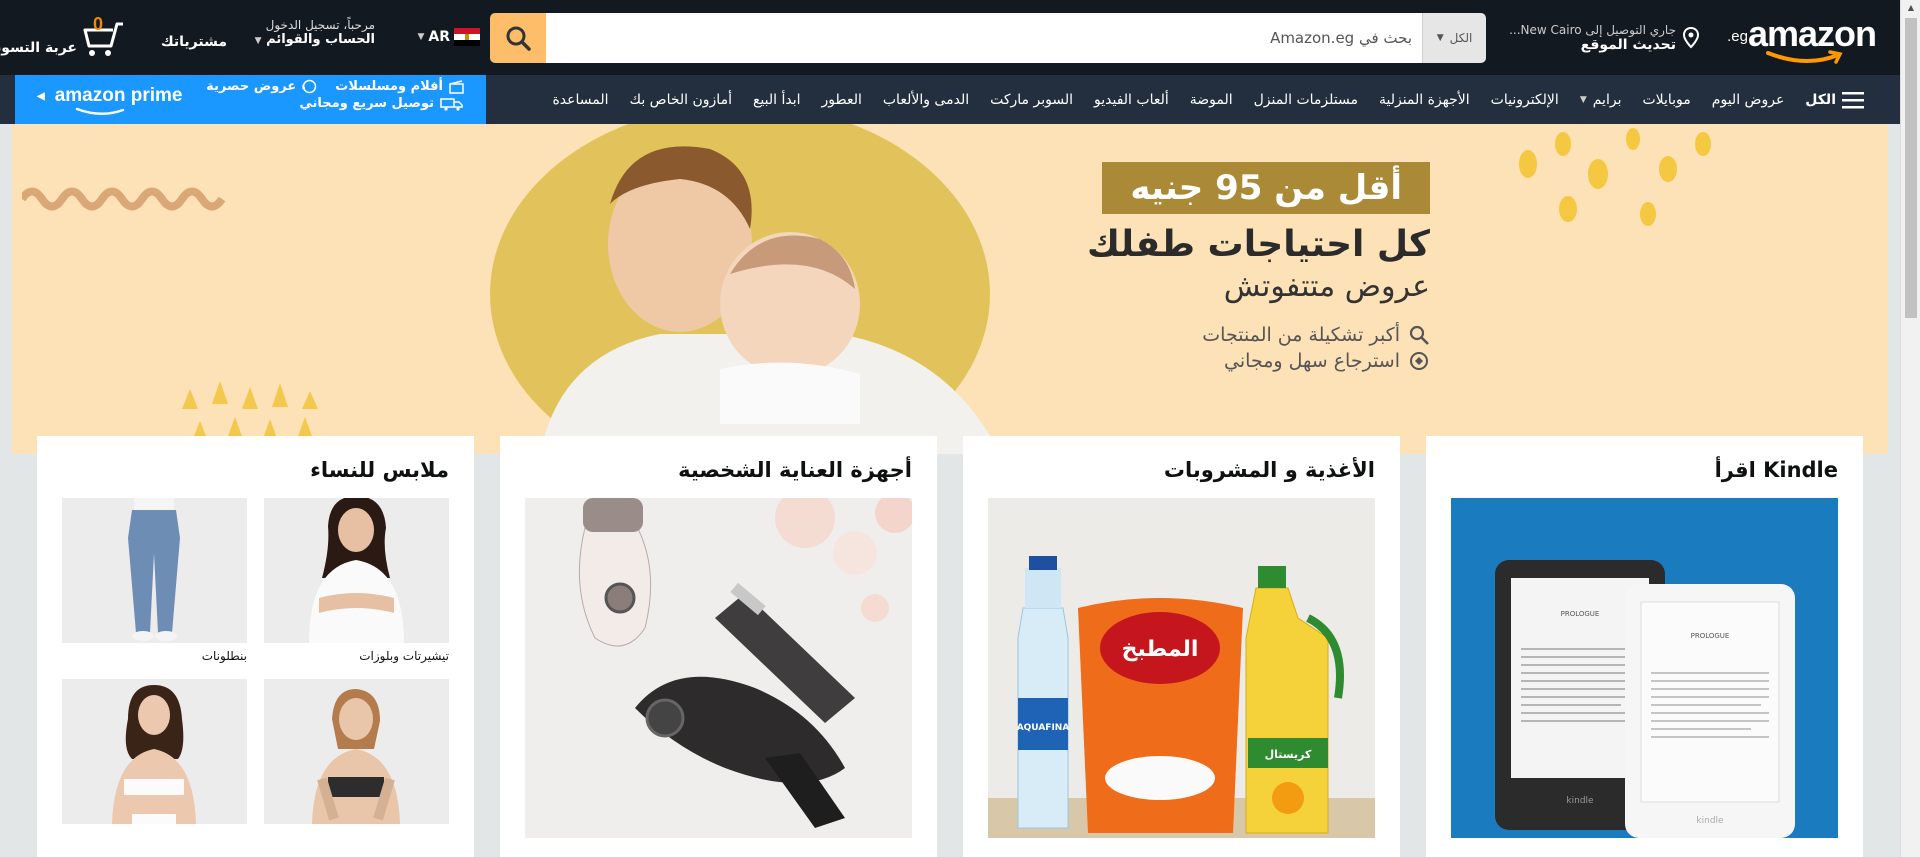  I want to click on update-location-label: تحديث الموقع, so click(1628, 45).